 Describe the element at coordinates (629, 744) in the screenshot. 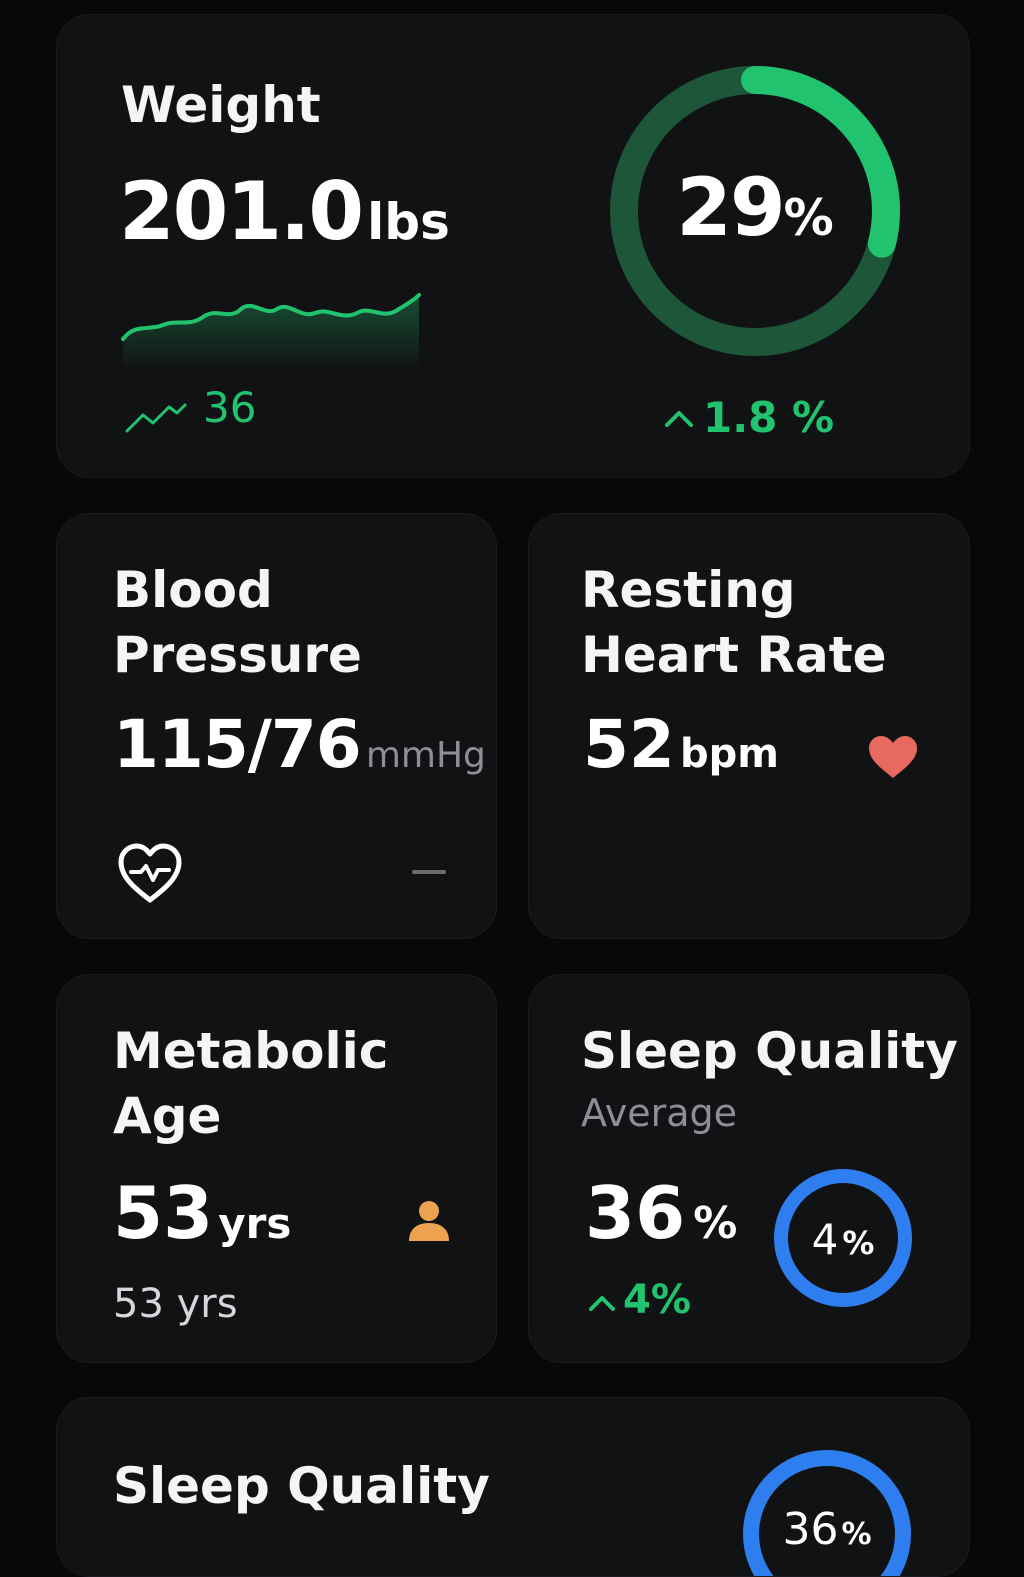

I see `resting-heart-rate-value: 52` at that location.